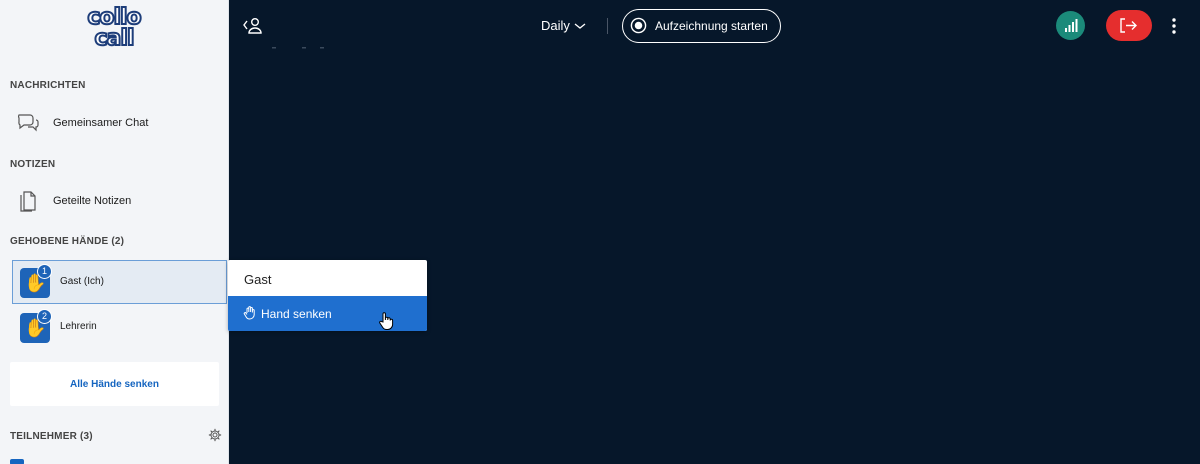 The height and width of the screenshot is (464, 1200). Describe the element at coordinates (114, 384) in the screenshot. I see `lower-all-hands-button: Alle Hände senken` at that location.